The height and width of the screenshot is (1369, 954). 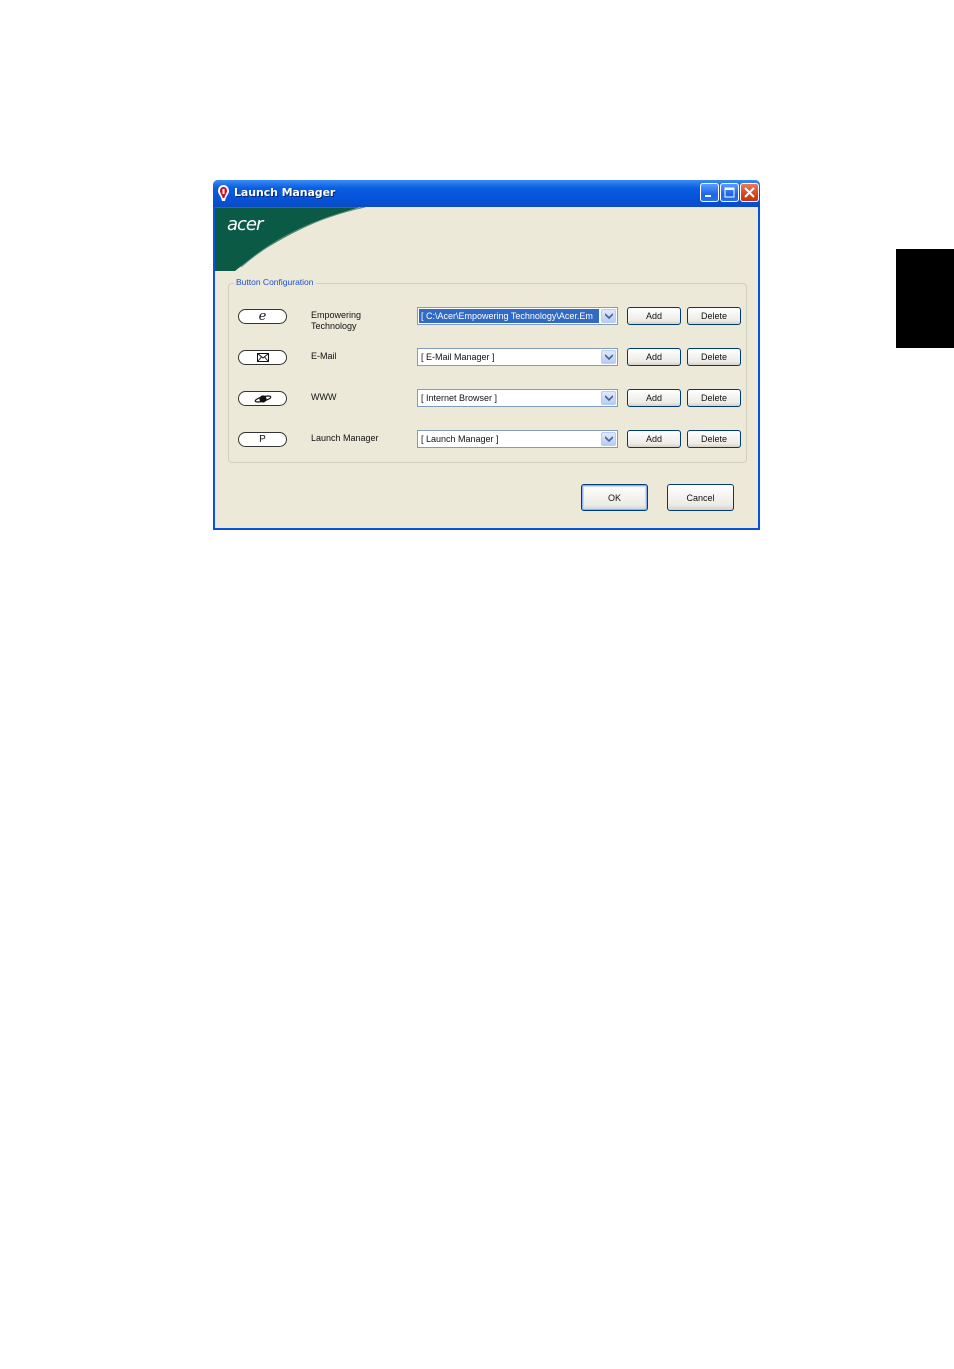 I want to click on close-button, so click(x=749, y=192).